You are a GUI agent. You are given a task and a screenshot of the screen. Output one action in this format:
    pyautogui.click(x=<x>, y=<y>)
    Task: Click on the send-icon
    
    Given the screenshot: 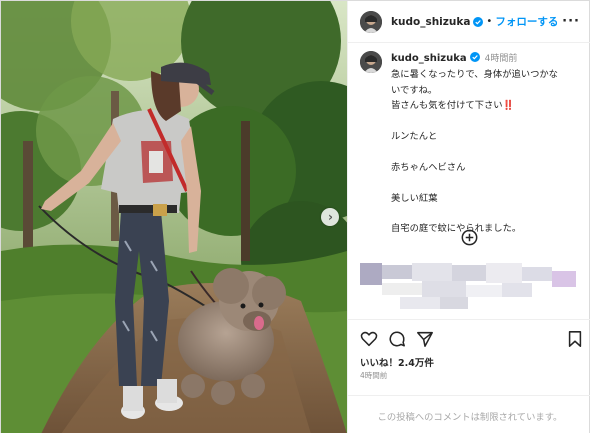 What is the action you would take?
    pyautogui.click(x=425, y=339)
    